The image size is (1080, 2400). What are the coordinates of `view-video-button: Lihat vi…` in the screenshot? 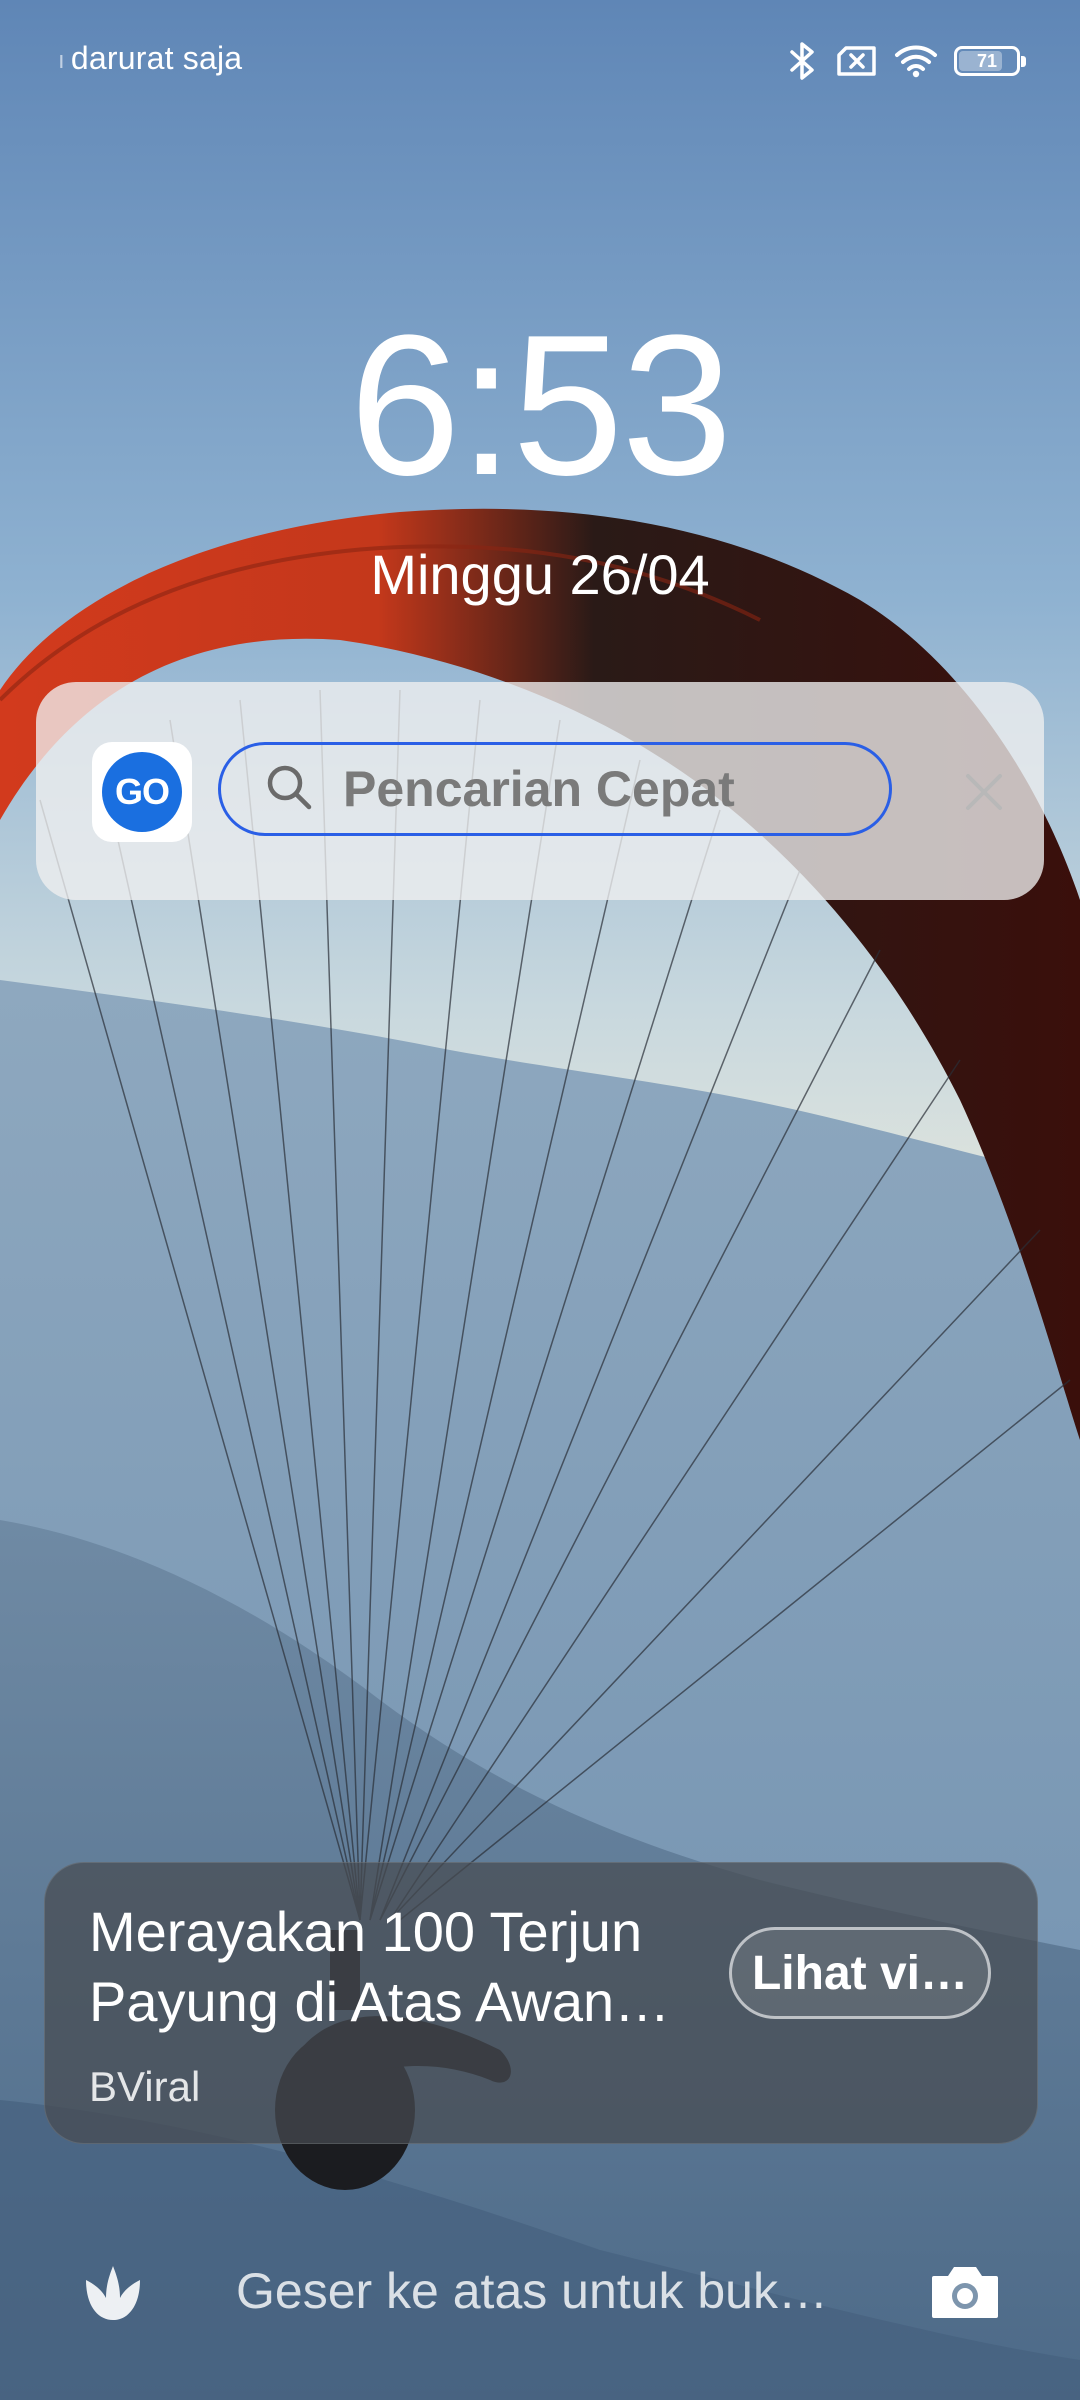 It's located at (860, 1973).